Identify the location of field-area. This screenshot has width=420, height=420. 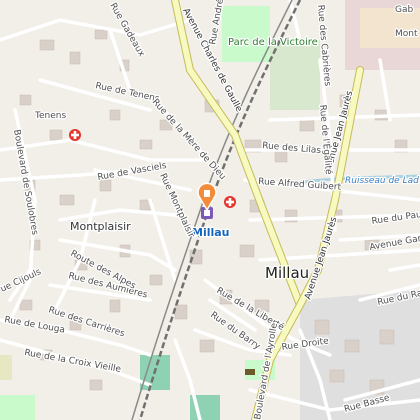
(6, 367).